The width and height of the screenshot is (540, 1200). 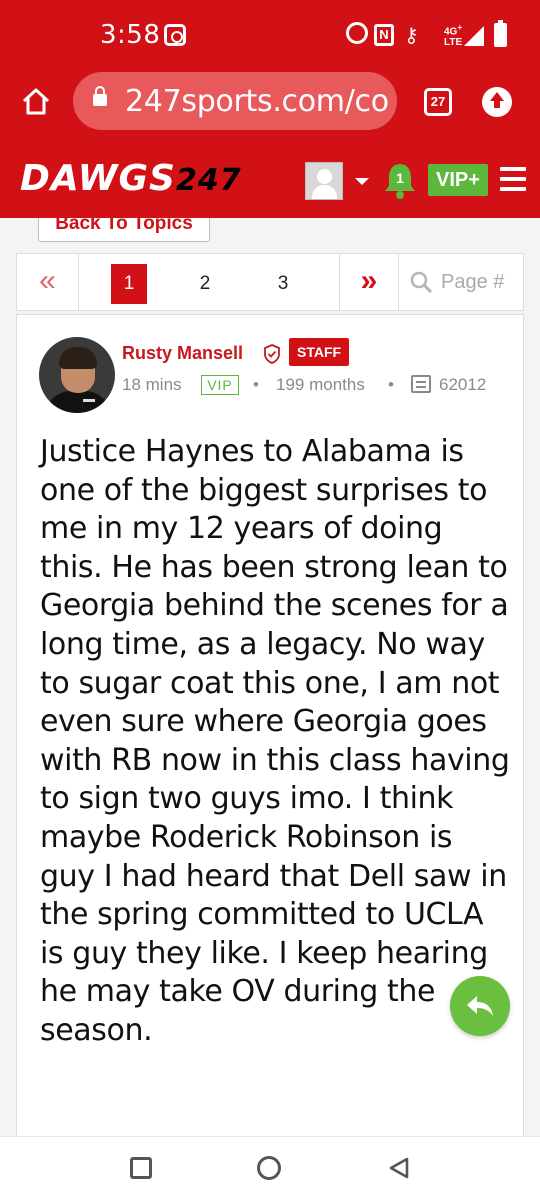 What do you see at coordinates (399, 1168) in the screenshot?
I see `back-triangle-icon` at bounding box center [399, 1168].